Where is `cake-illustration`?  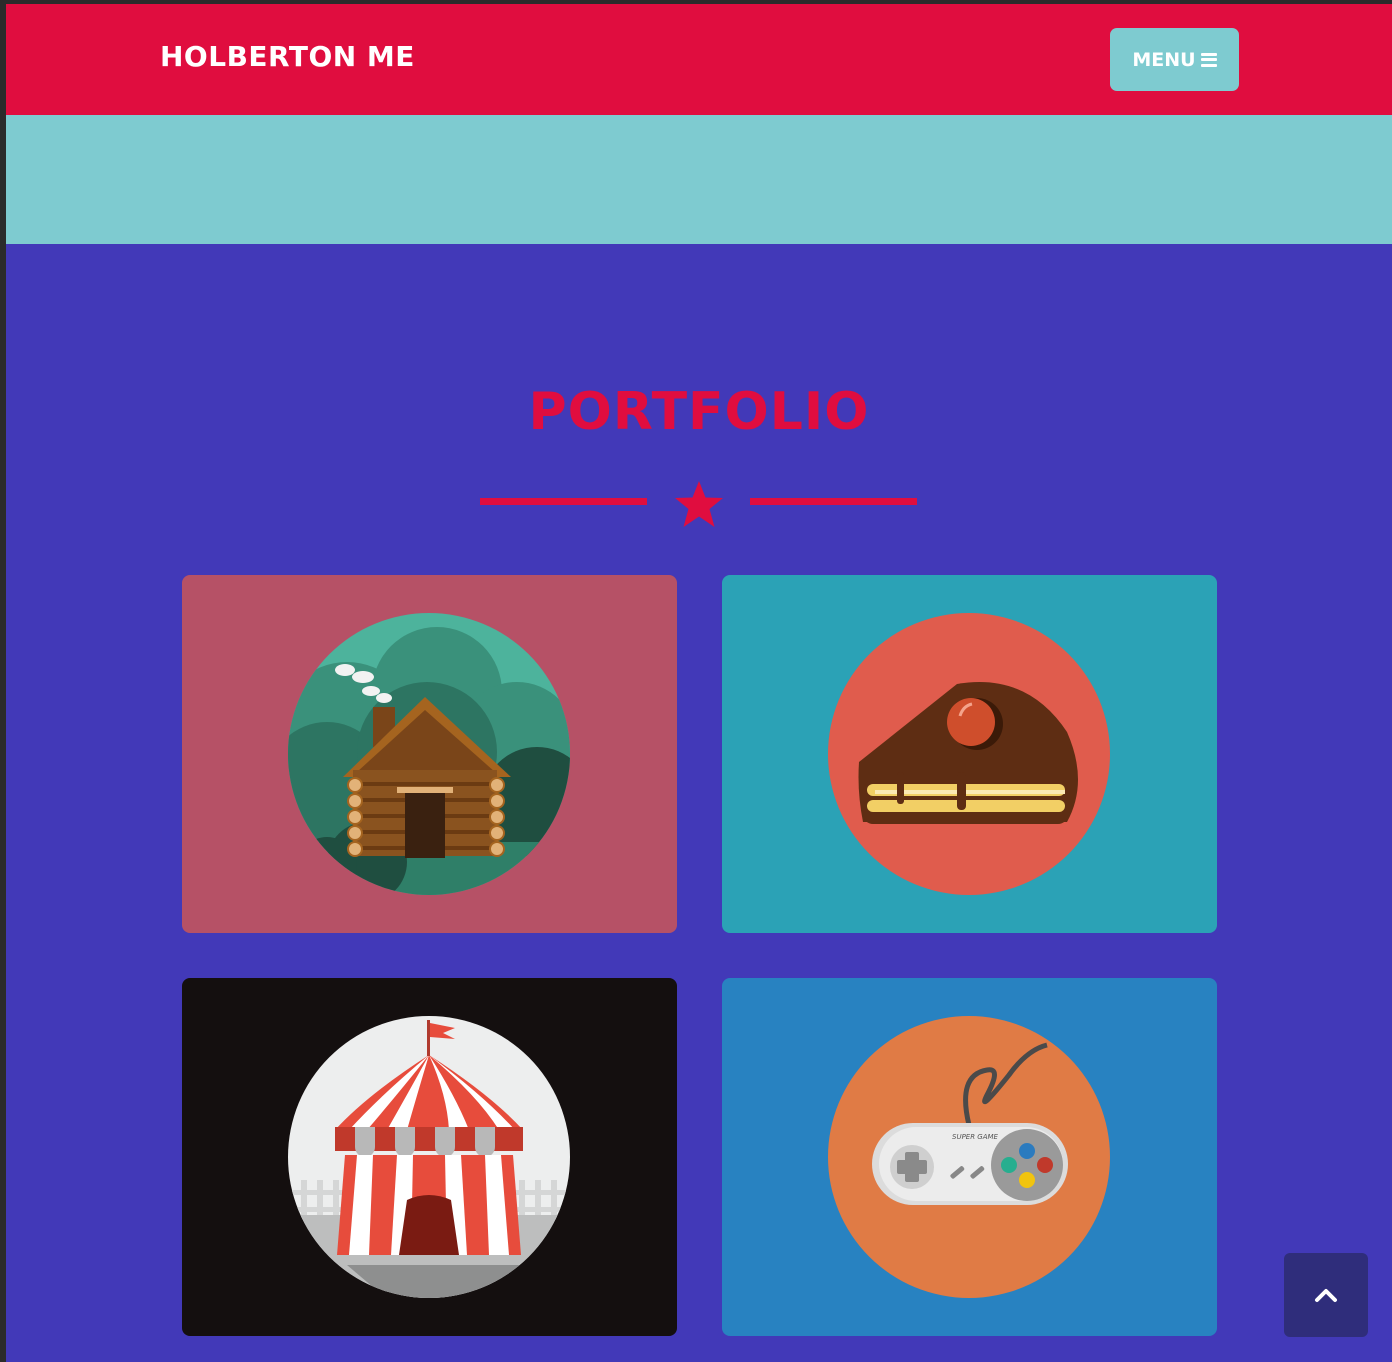
cake-illustration is located at coordinates (969, 754).